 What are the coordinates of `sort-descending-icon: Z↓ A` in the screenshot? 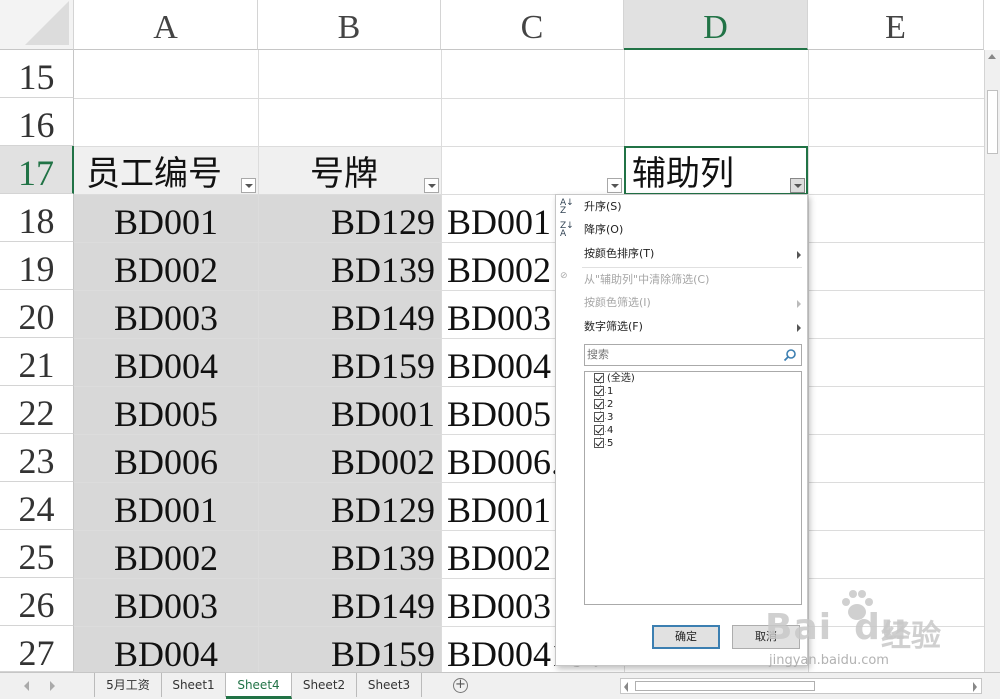 It's located at (567, 230).